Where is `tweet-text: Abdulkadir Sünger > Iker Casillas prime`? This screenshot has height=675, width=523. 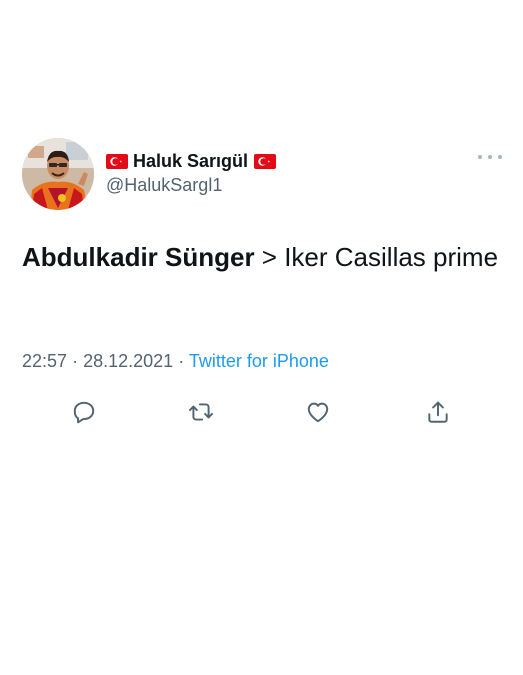
tweet-text: Abdulkadir Sünger > Iker Casillas prime is located at coordinates (262, 257).